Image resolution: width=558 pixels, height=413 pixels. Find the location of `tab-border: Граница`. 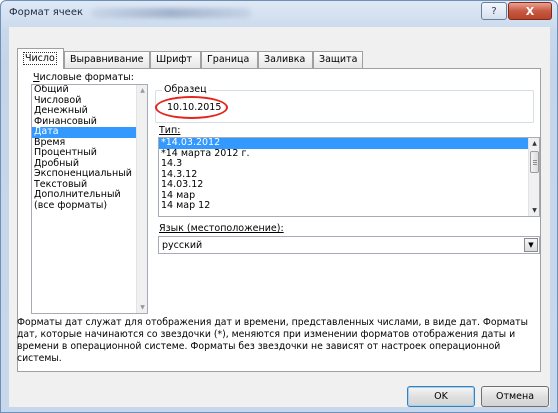

tab-border: Граница is located at coordinates (229, 59).